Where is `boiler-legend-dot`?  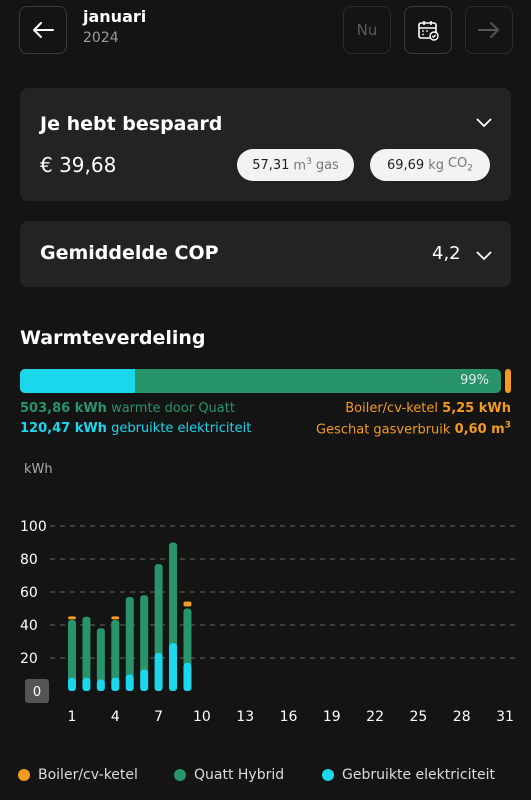
boiler-legend-dot is located at coordinates (24, 775).